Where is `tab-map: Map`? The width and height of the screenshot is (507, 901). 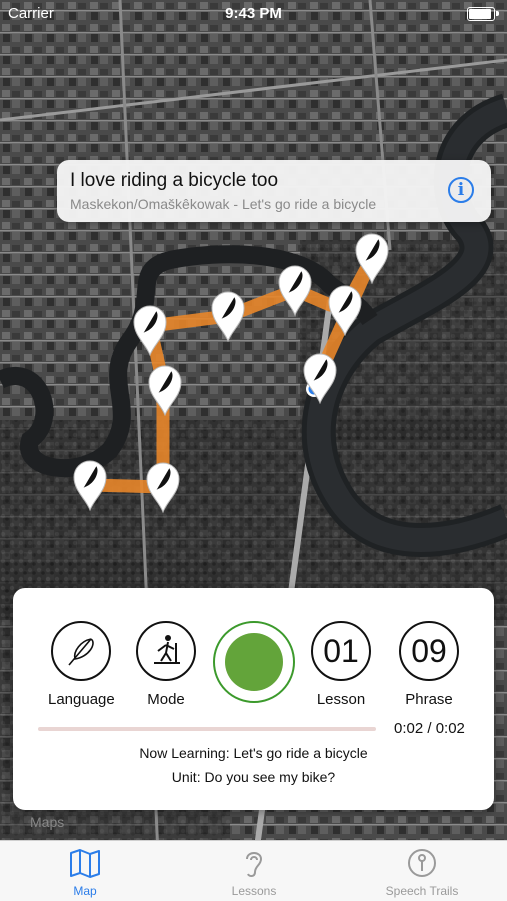 tab-map: Map is located at coordinates (85, 872).